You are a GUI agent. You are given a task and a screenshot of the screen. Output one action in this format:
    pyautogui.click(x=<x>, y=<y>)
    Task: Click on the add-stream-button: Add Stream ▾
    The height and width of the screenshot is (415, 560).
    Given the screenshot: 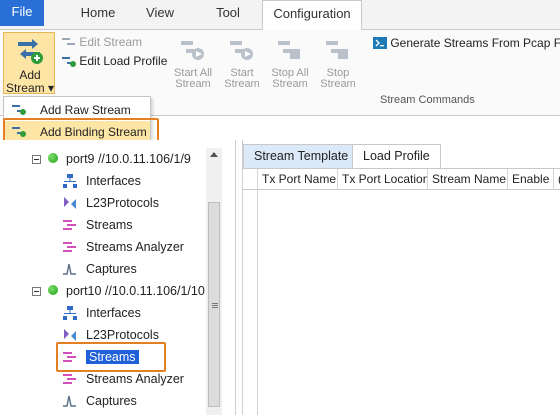 What is the action you would take?
    pyautogui.click(x=29, y=63)
    